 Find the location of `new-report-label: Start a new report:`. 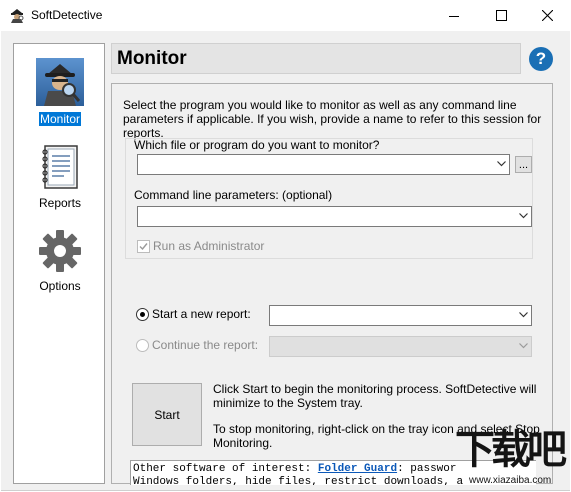

new-report-label: Start a new report: is located at coordinates (201, 314).